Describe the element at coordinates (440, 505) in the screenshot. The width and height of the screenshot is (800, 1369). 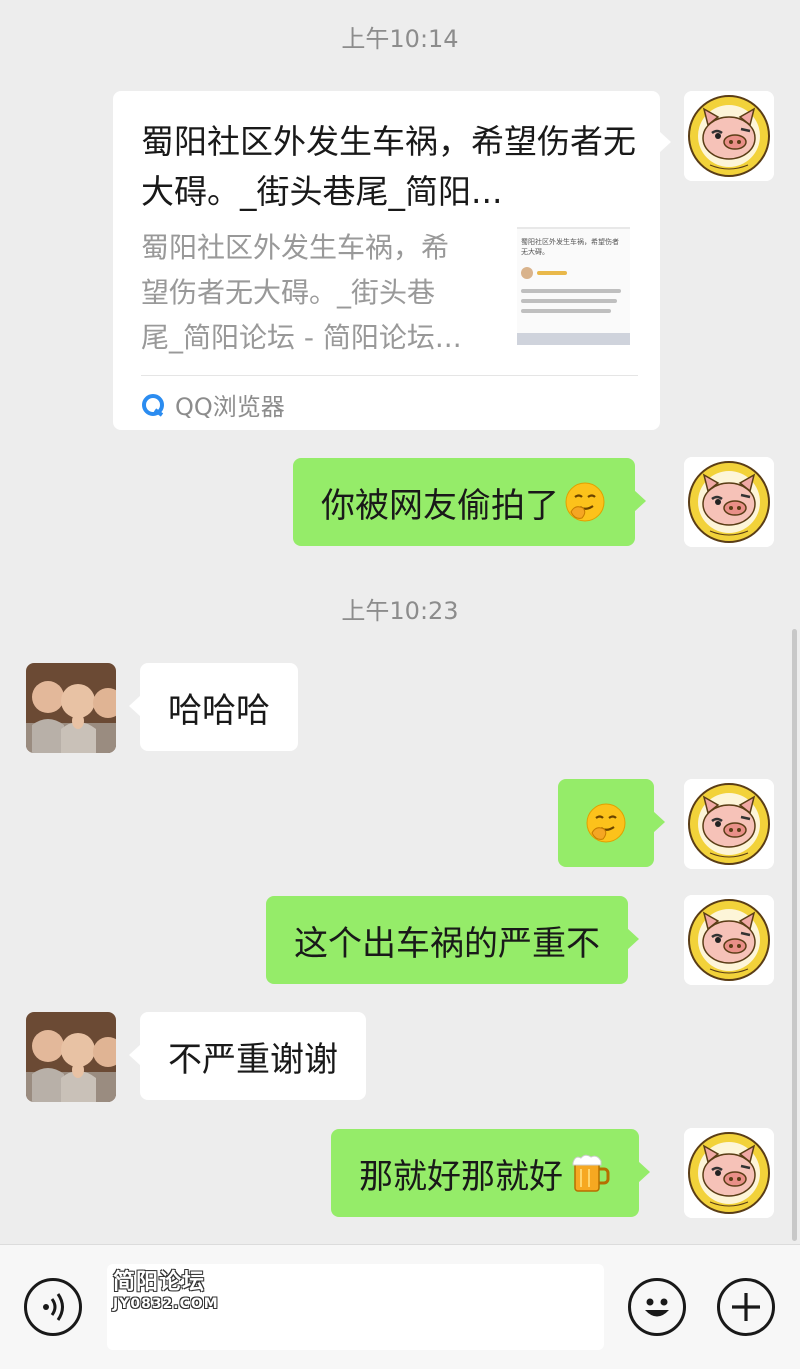
I see `message-text: 你被网友偷拍了` at that location.